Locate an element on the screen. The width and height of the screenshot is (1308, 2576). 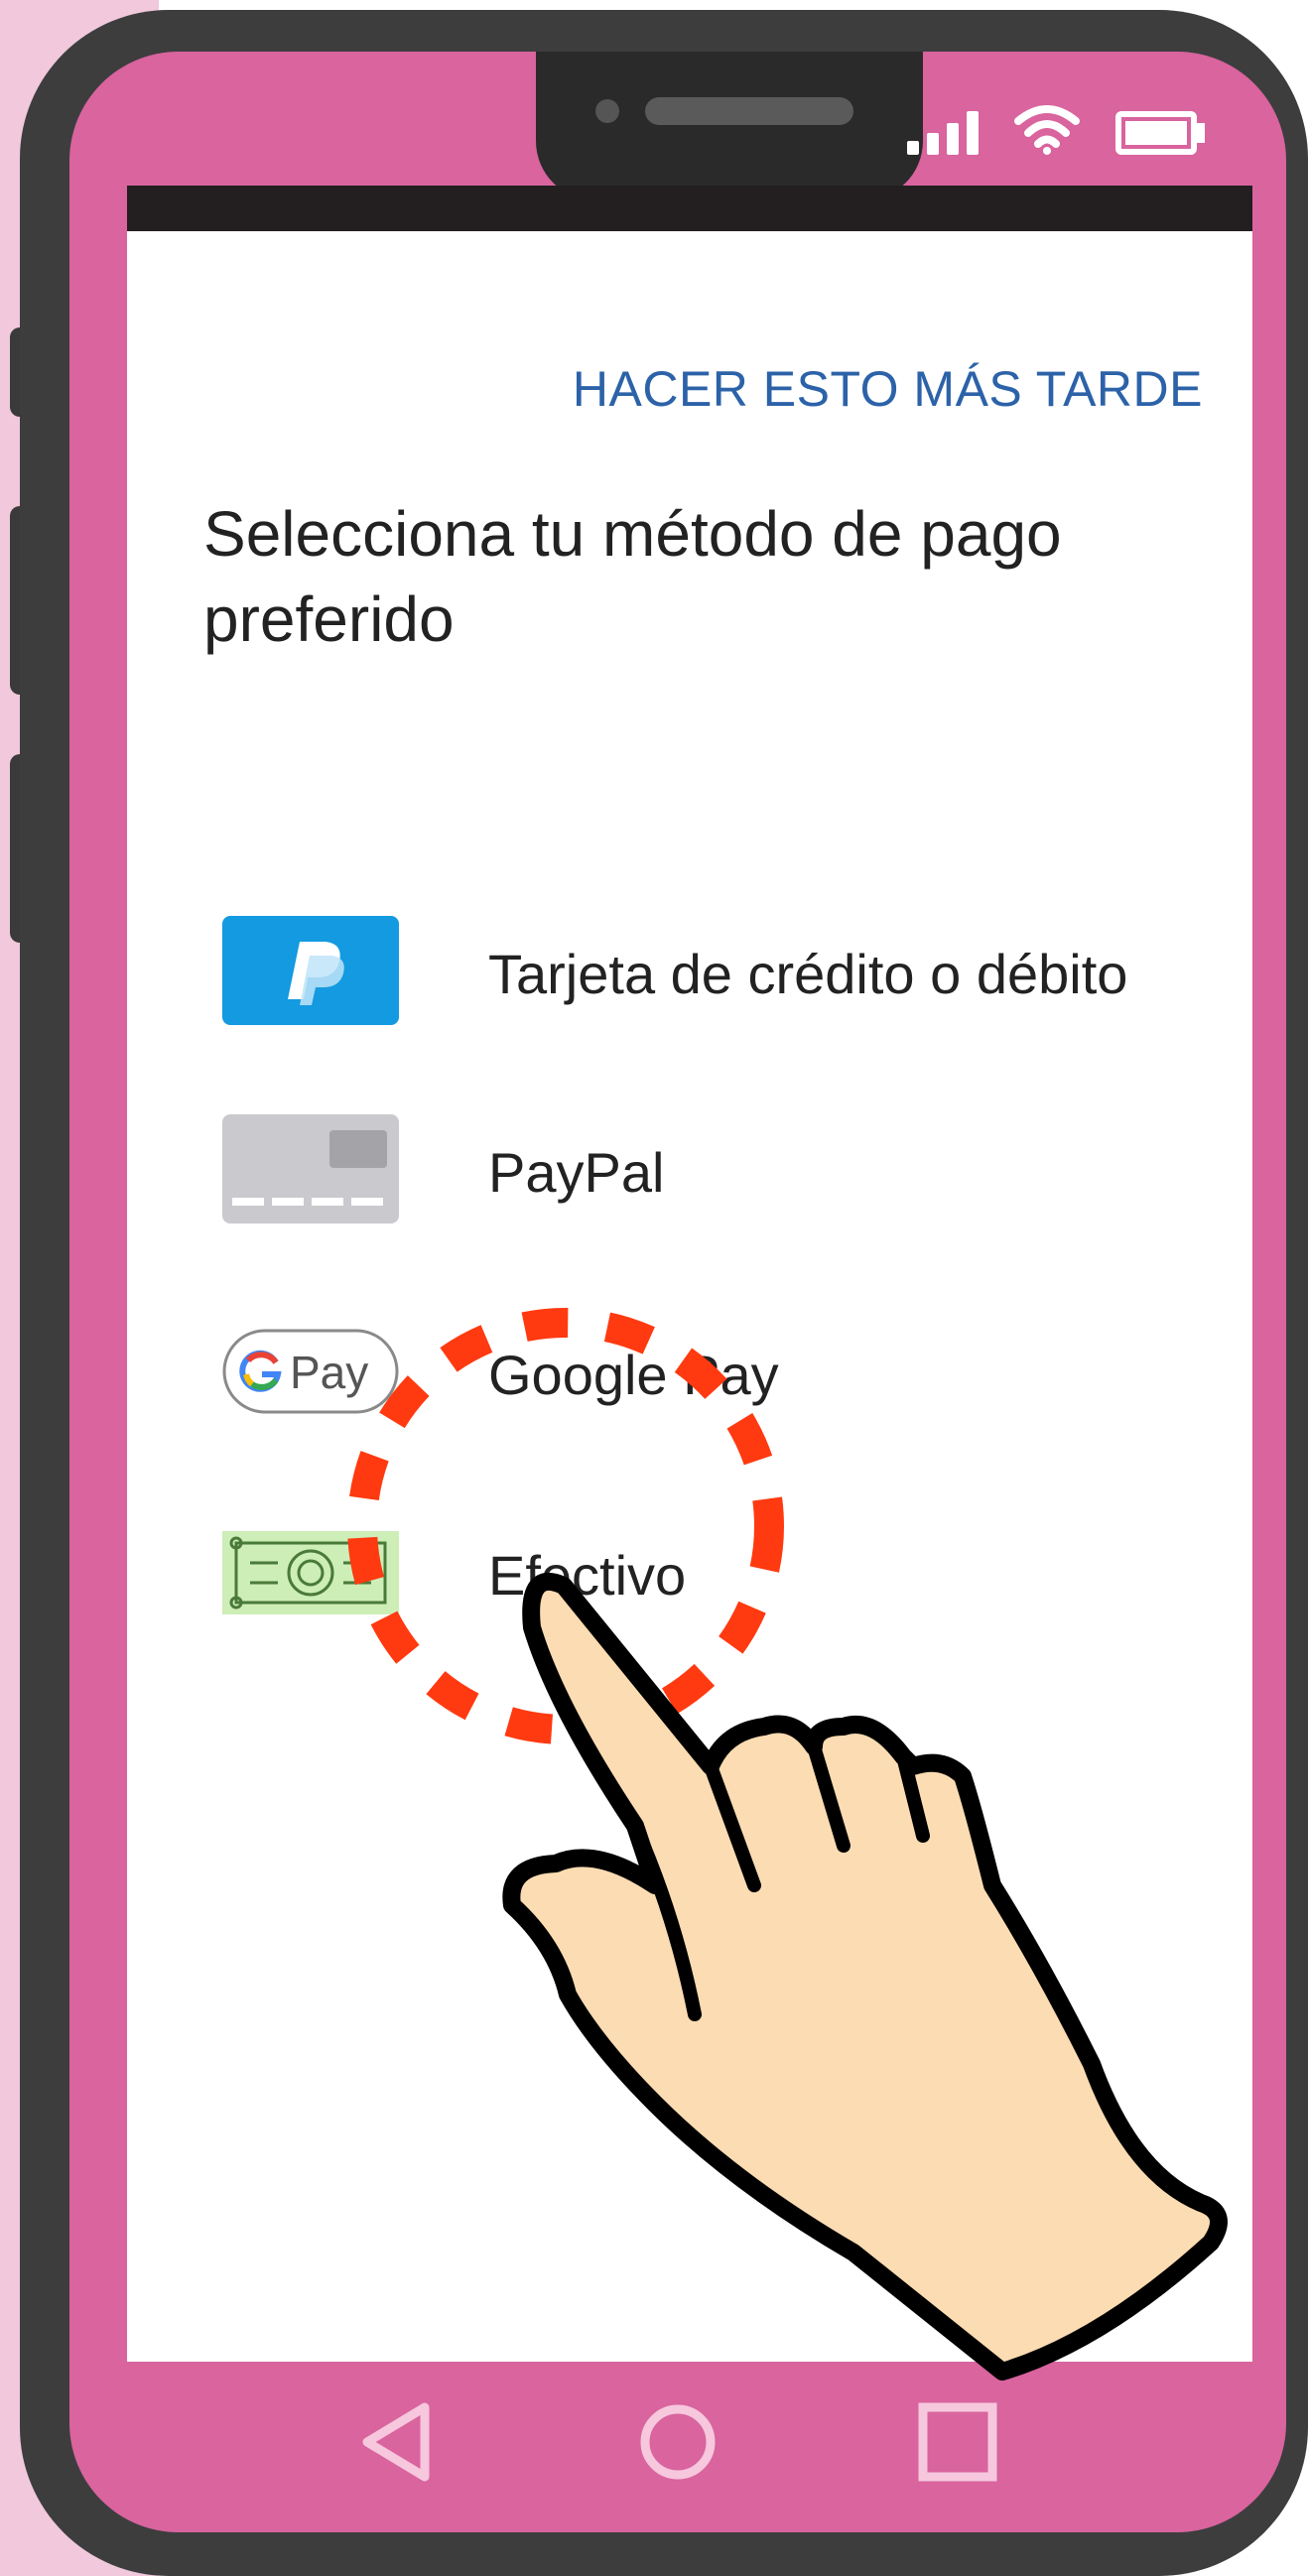
payment-option-google-pay: Pay Google Pay is located at coordinates (718, 1372).